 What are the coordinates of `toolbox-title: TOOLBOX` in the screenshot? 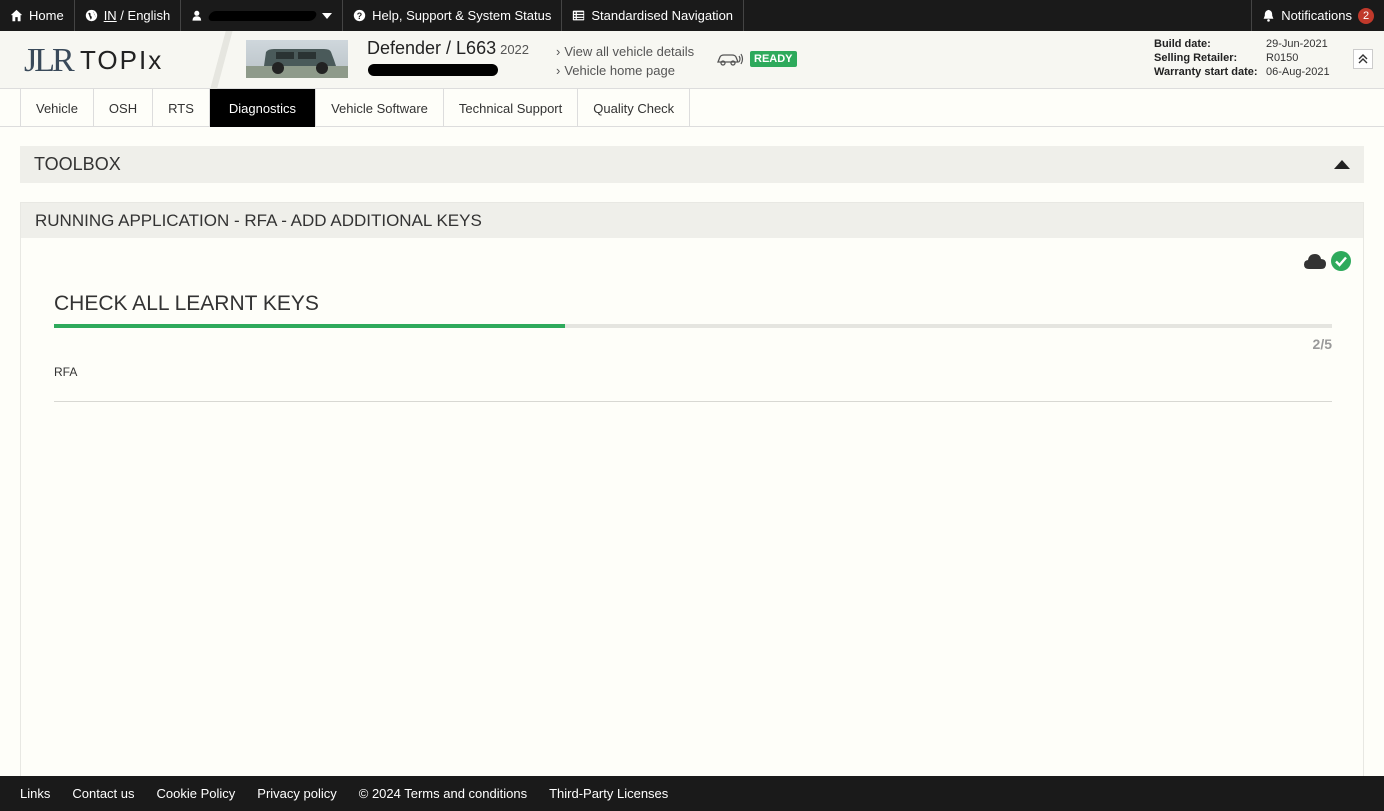 It's located at (77, 164).